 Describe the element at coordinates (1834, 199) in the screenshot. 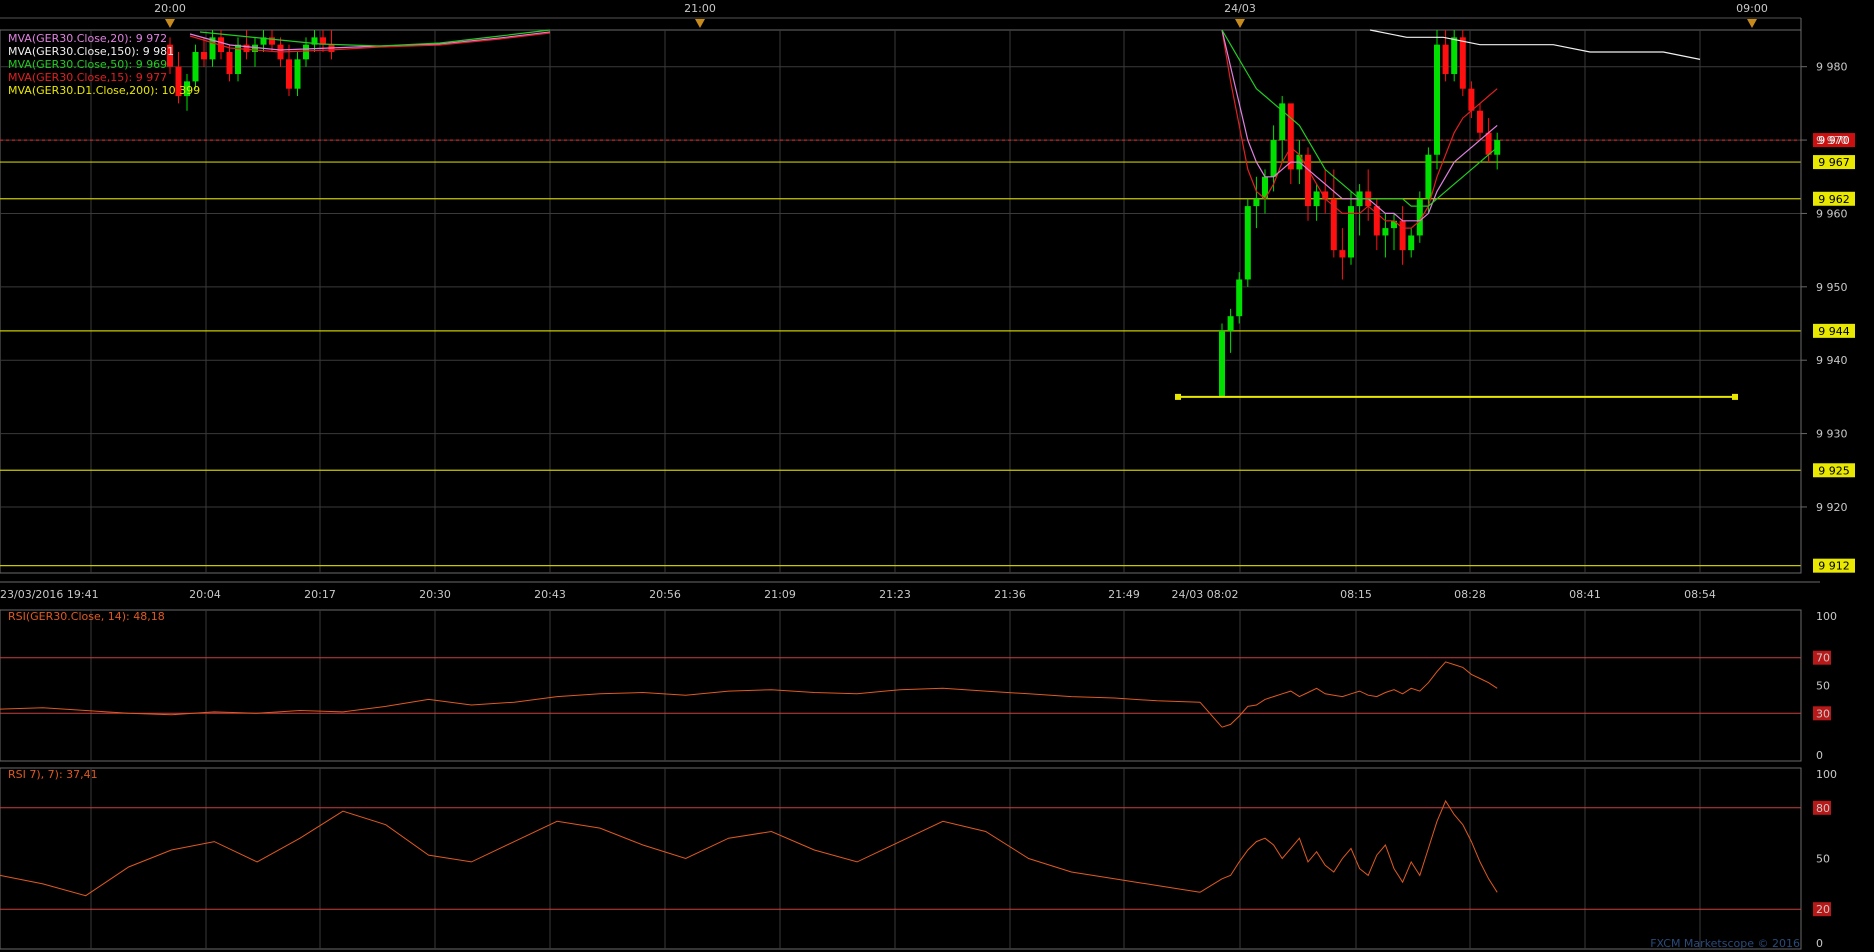

I see `level-price-label: 9 962` at that location.